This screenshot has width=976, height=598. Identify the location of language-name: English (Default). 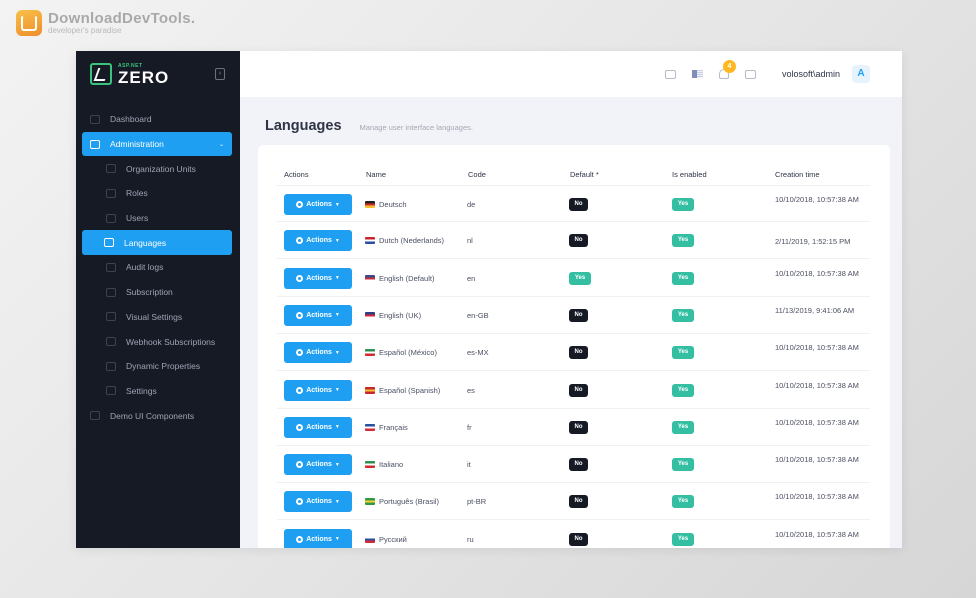
(407, 278).